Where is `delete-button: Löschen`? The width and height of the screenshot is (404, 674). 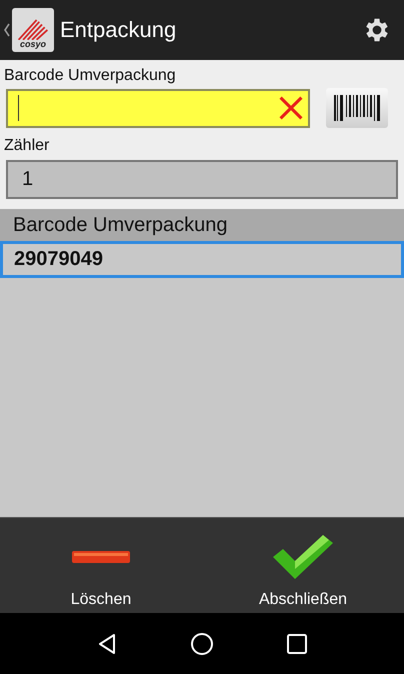 delete-button: Löschen is located at coordinates (101, 565).